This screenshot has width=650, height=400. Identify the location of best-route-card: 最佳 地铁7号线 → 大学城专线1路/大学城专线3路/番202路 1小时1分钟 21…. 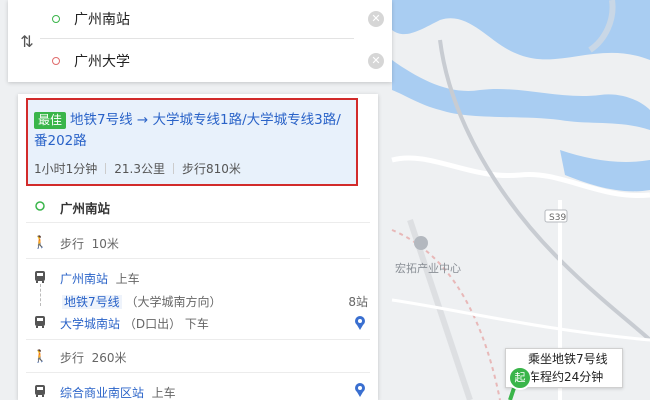
(192, 142).